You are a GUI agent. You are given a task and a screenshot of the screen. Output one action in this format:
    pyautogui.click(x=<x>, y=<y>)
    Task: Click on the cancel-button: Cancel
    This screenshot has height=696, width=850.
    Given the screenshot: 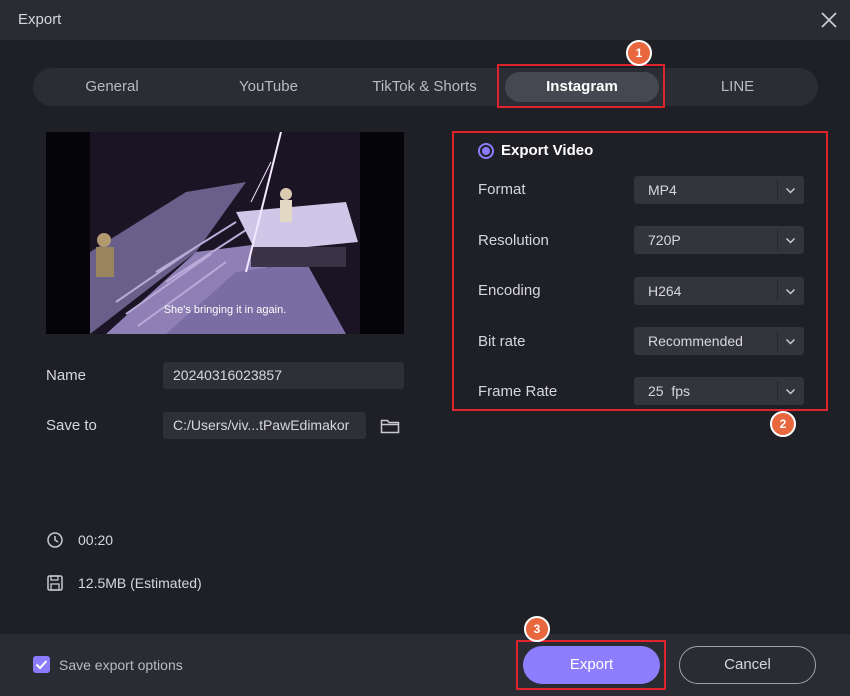 What is the action you would take?
    pyautogui.click(x=747, y=665)
    